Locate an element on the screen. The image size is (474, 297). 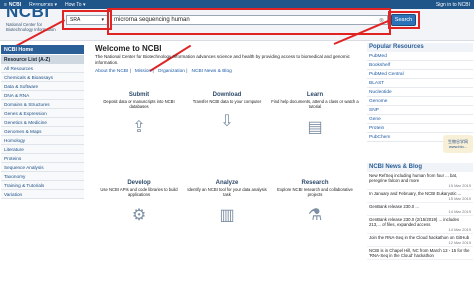
resource-link: Nucleotide is located at coordinates (420, 92).